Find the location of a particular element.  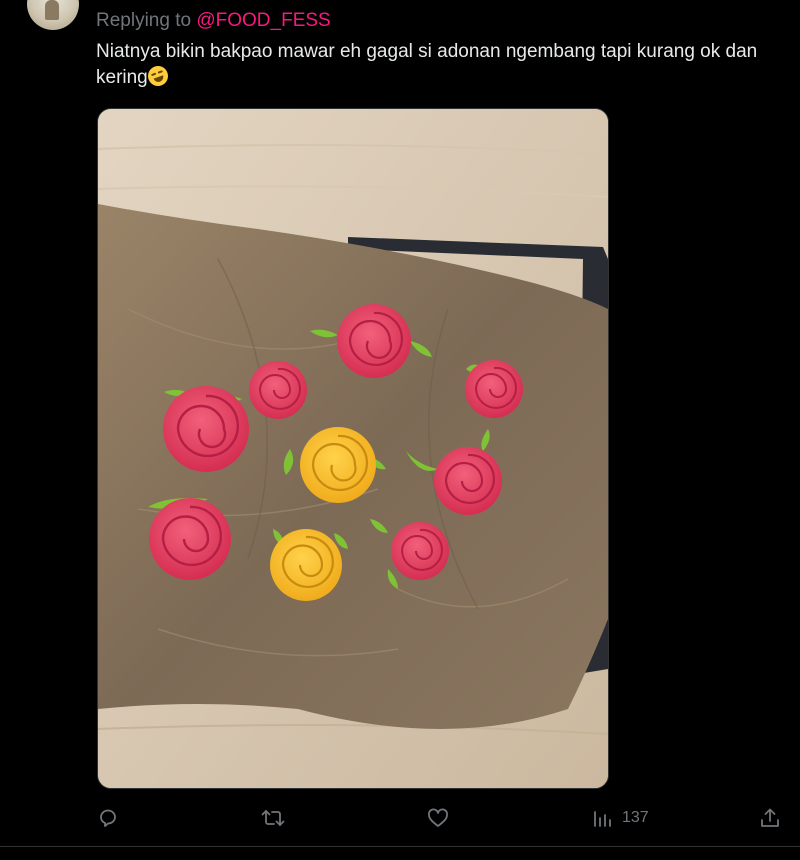

avatar is located at coordinates (53, 15).